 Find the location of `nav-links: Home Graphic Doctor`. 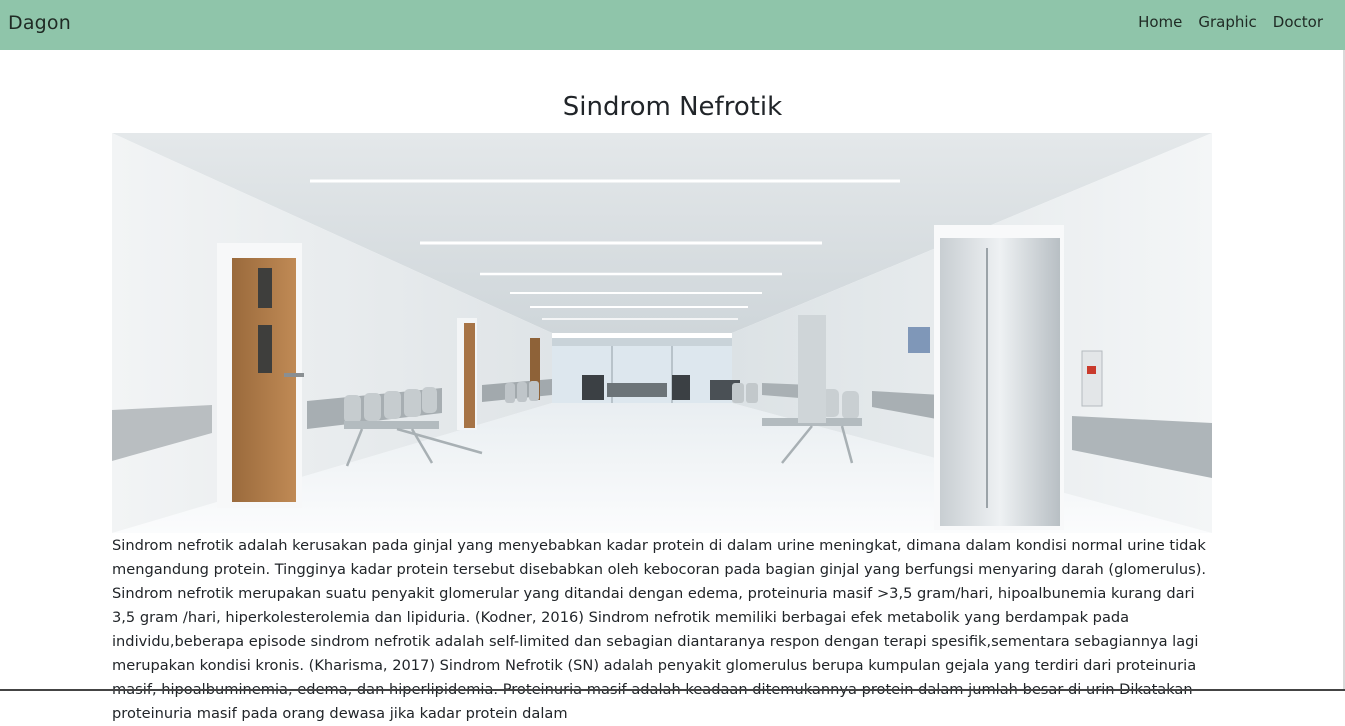

nav-links: Home Graphic Doctor is located at coordinates (1230, 22).